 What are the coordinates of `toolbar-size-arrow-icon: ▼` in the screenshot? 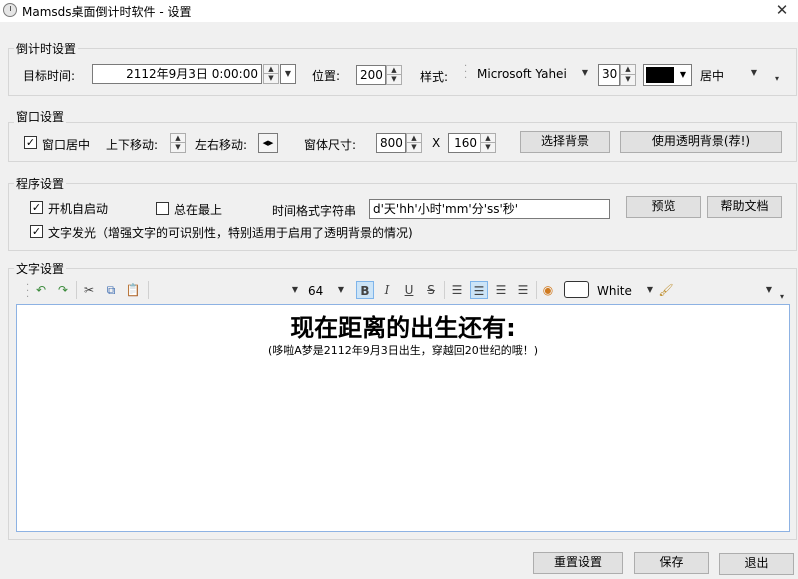 It's located at (341, 290).